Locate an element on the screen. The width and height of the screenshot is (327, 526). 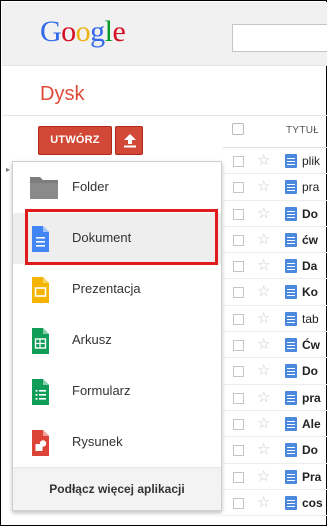
divider is located at coordinates (164, 115).